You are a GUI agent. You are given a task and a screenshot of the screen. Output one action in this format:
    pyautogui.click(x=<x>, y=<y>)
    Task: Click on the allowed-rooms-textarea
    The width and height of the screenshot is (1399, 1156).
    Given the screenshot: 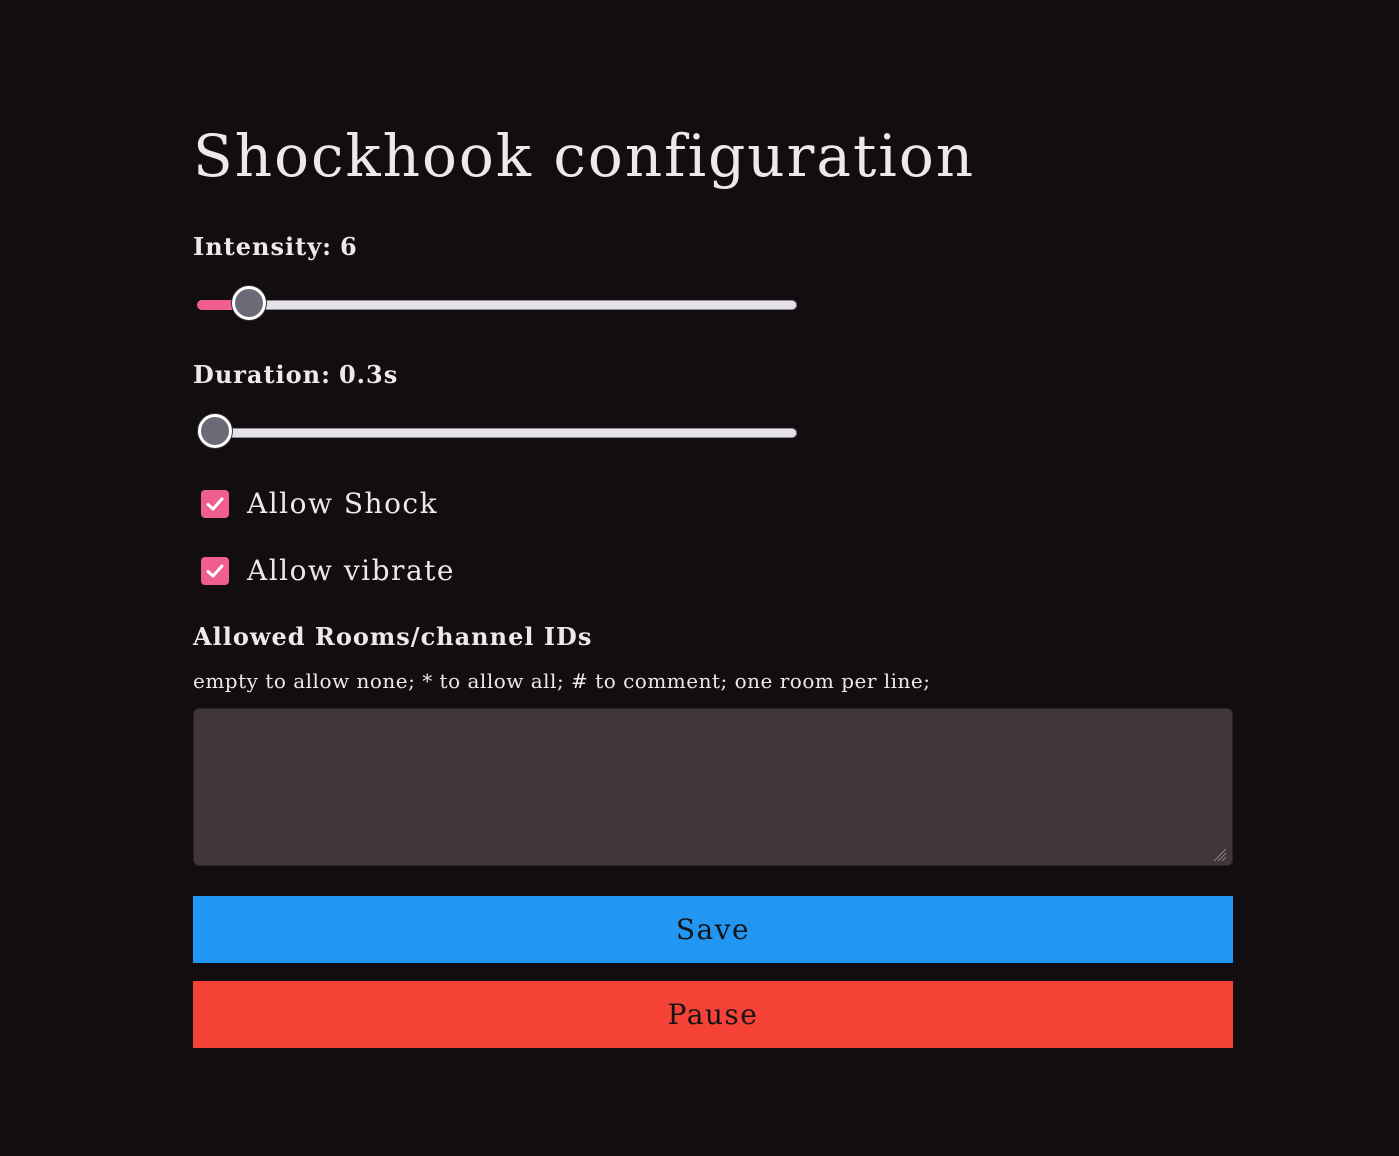 What is the action you would take?
    pyautogui.click(x=713, y=787)
    